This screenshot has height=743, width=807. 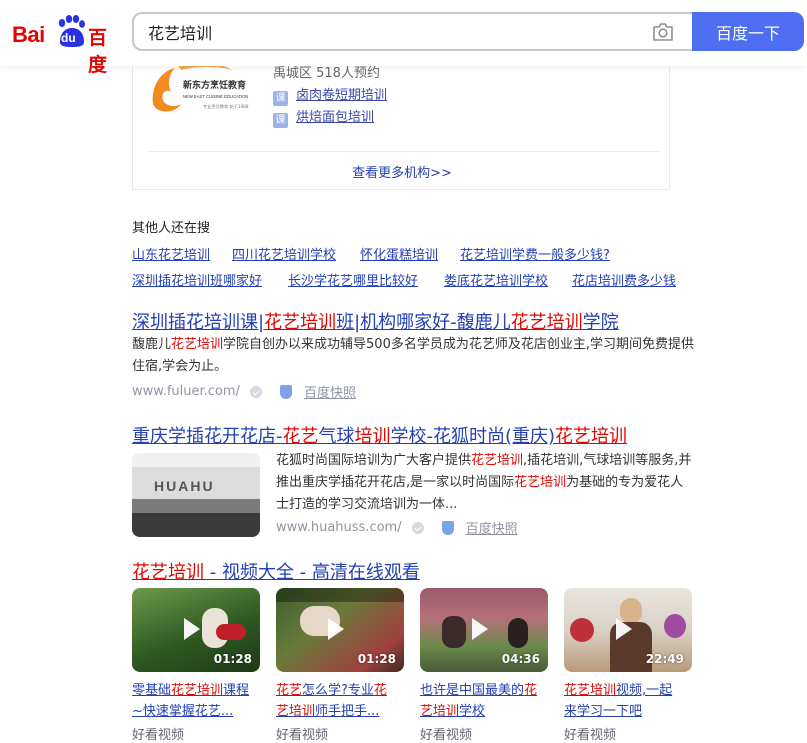 What do you see at coordinates (171, 228) in the screenshot?
I see `related-searches-title: 其他人还在搜` at bounding box center [171, 228].